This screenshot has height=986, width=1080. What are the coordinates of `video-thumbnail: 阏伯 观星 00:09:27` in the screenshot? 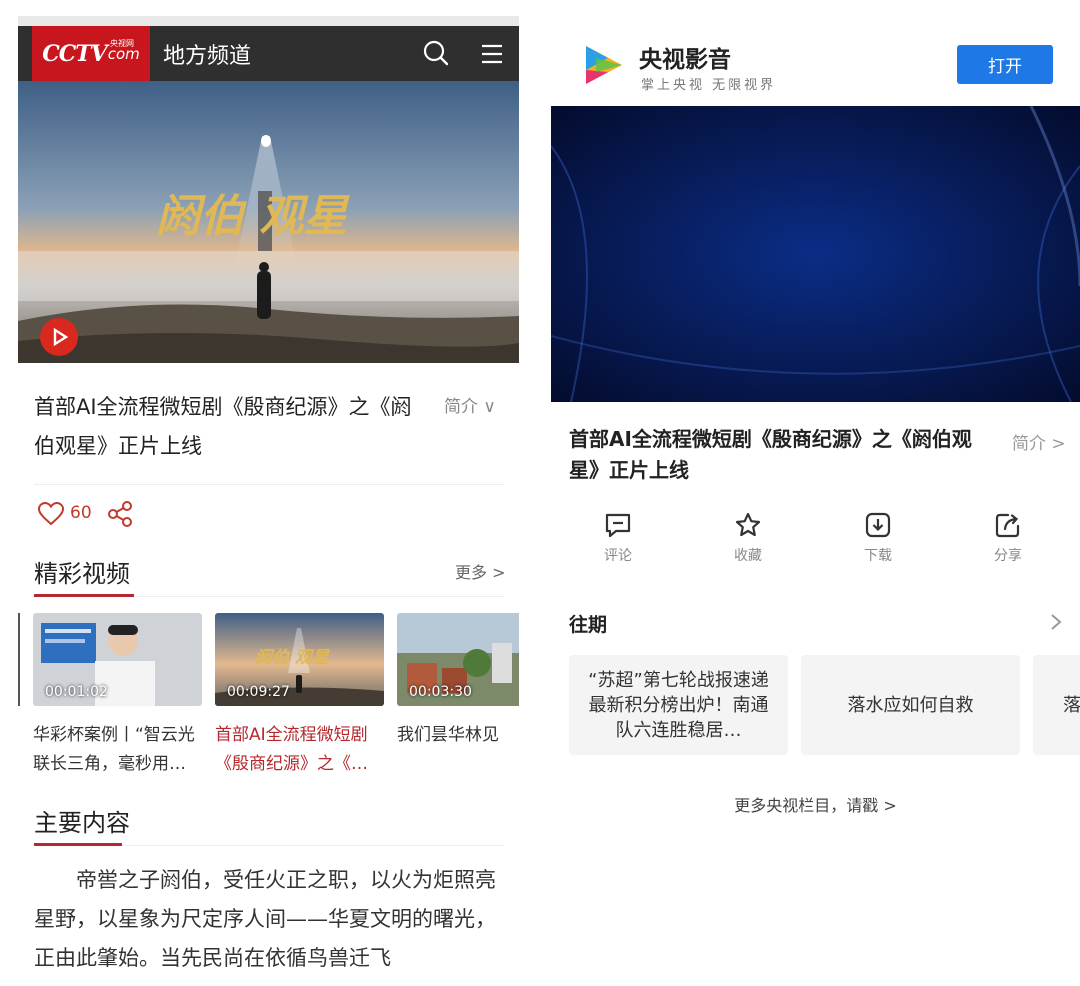 It's located at (299, 659).